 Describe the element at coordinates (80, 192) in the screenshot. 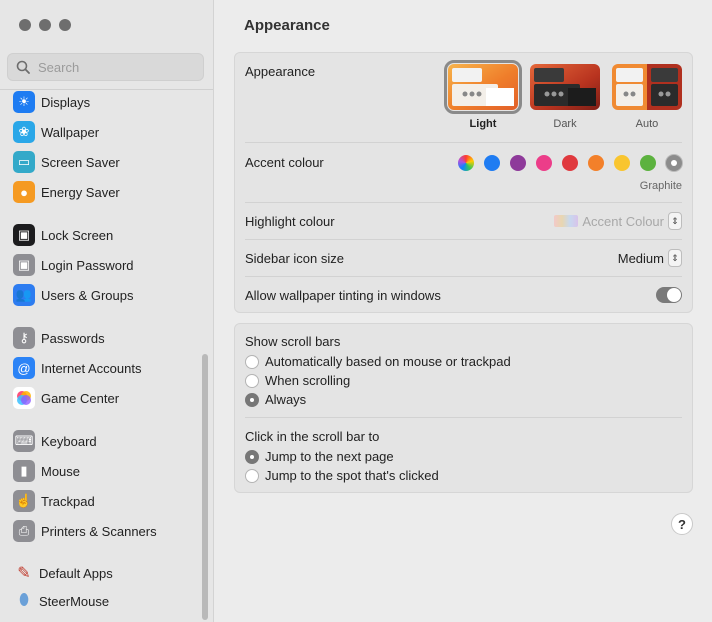

I see `sidebar-item-label: Energy Saver` at that location.